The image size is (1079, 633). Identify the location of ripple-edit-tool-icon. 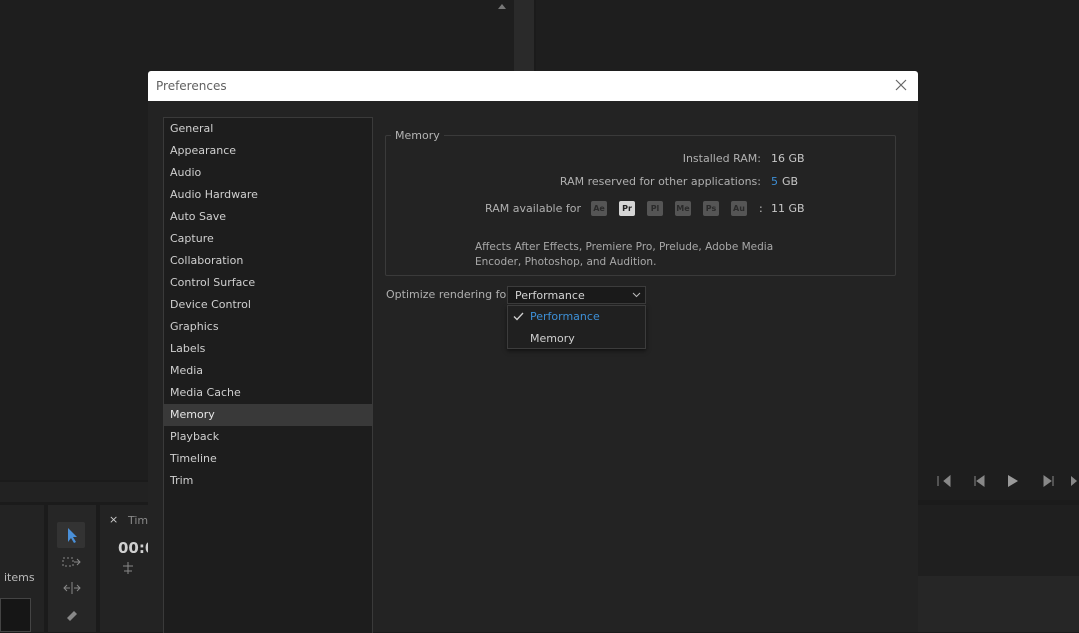
(72, 588).